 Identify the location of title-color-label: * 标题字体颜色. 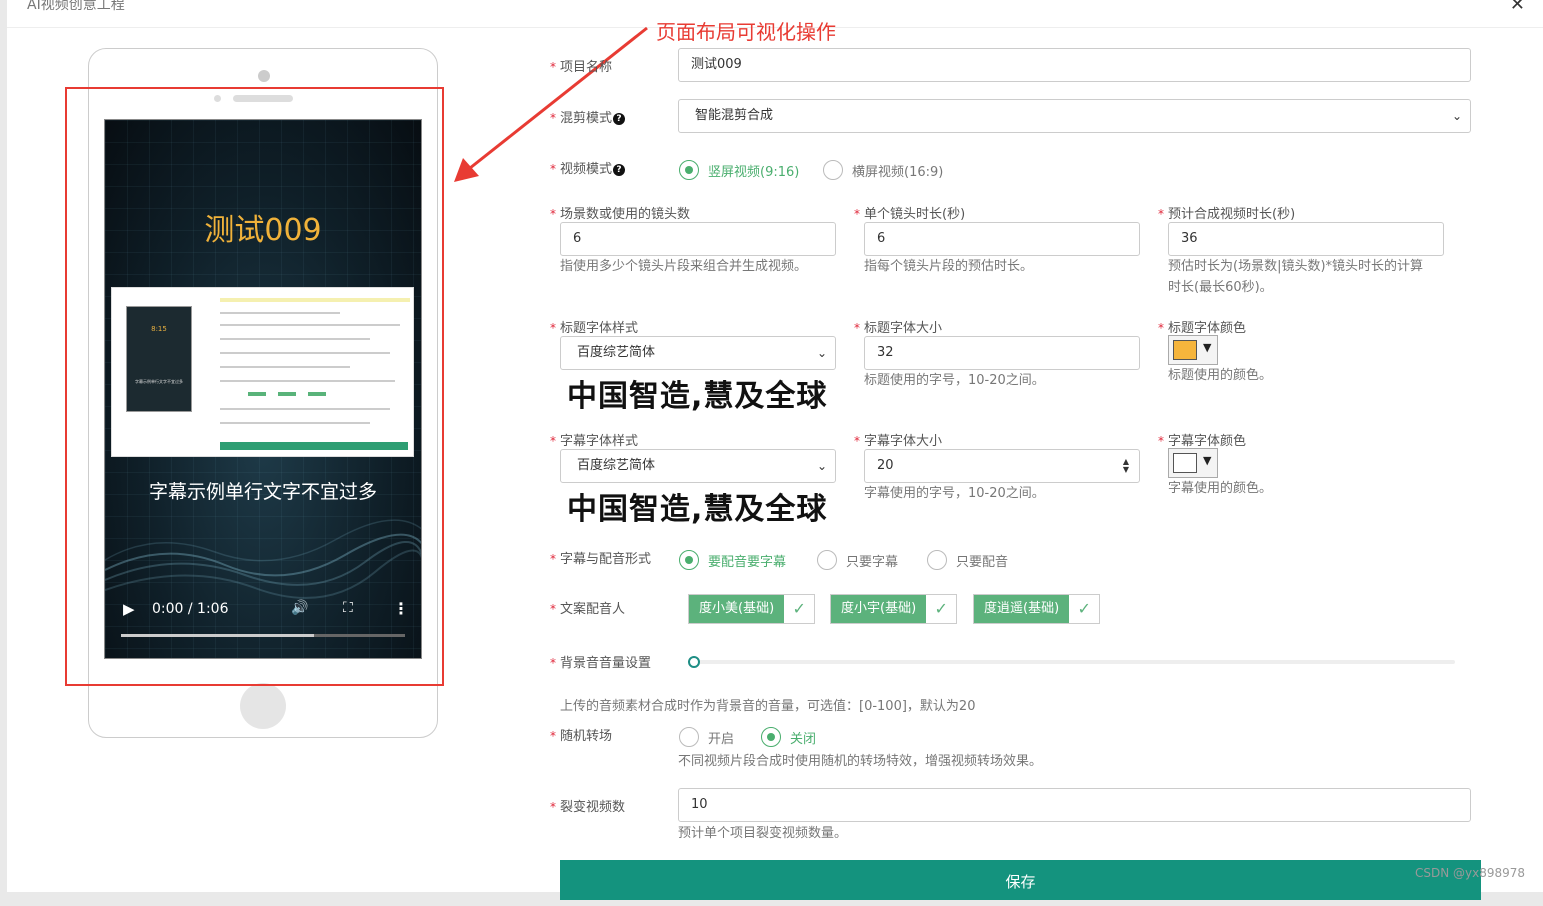
(1202, 328).